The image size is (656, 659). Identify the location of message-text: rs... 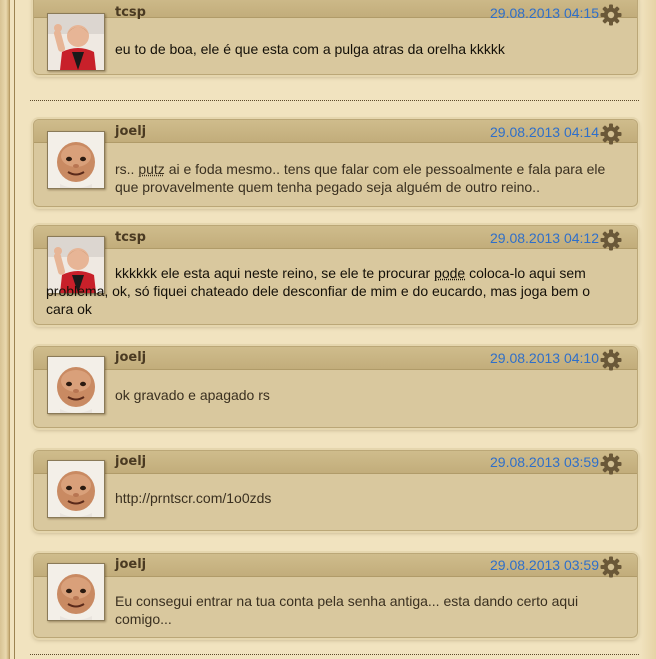
(127, 169).